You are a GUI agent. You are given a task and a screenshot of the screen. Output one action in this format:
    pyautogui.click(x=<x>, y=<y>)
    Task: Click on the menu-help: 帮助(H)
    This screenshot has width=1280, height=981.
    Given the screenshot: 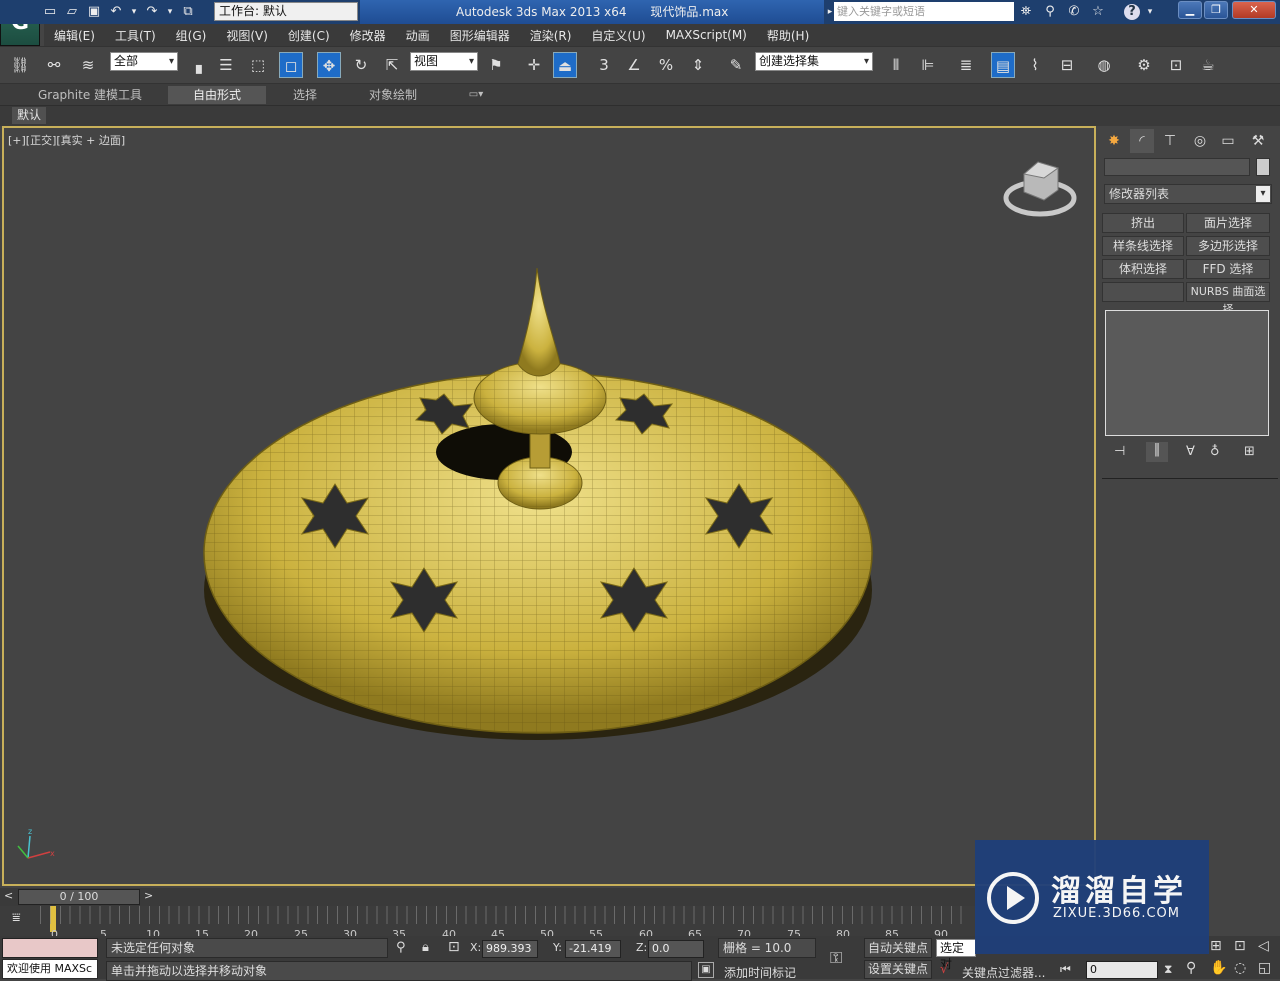 What is the action you would take?
    pyautogui.click(x=788, y=35)
    